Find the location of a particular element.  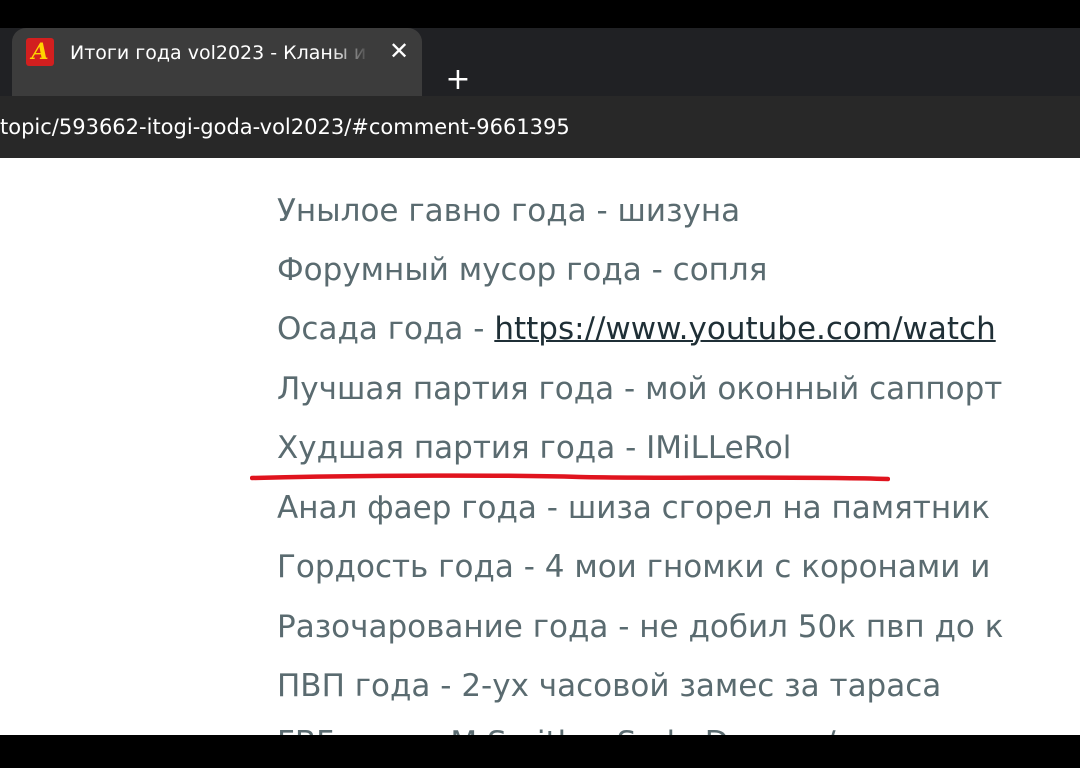

tab-strip: A Итоги года vol2023 - Кланы и ✕ + is located at coordinates (540, 62).